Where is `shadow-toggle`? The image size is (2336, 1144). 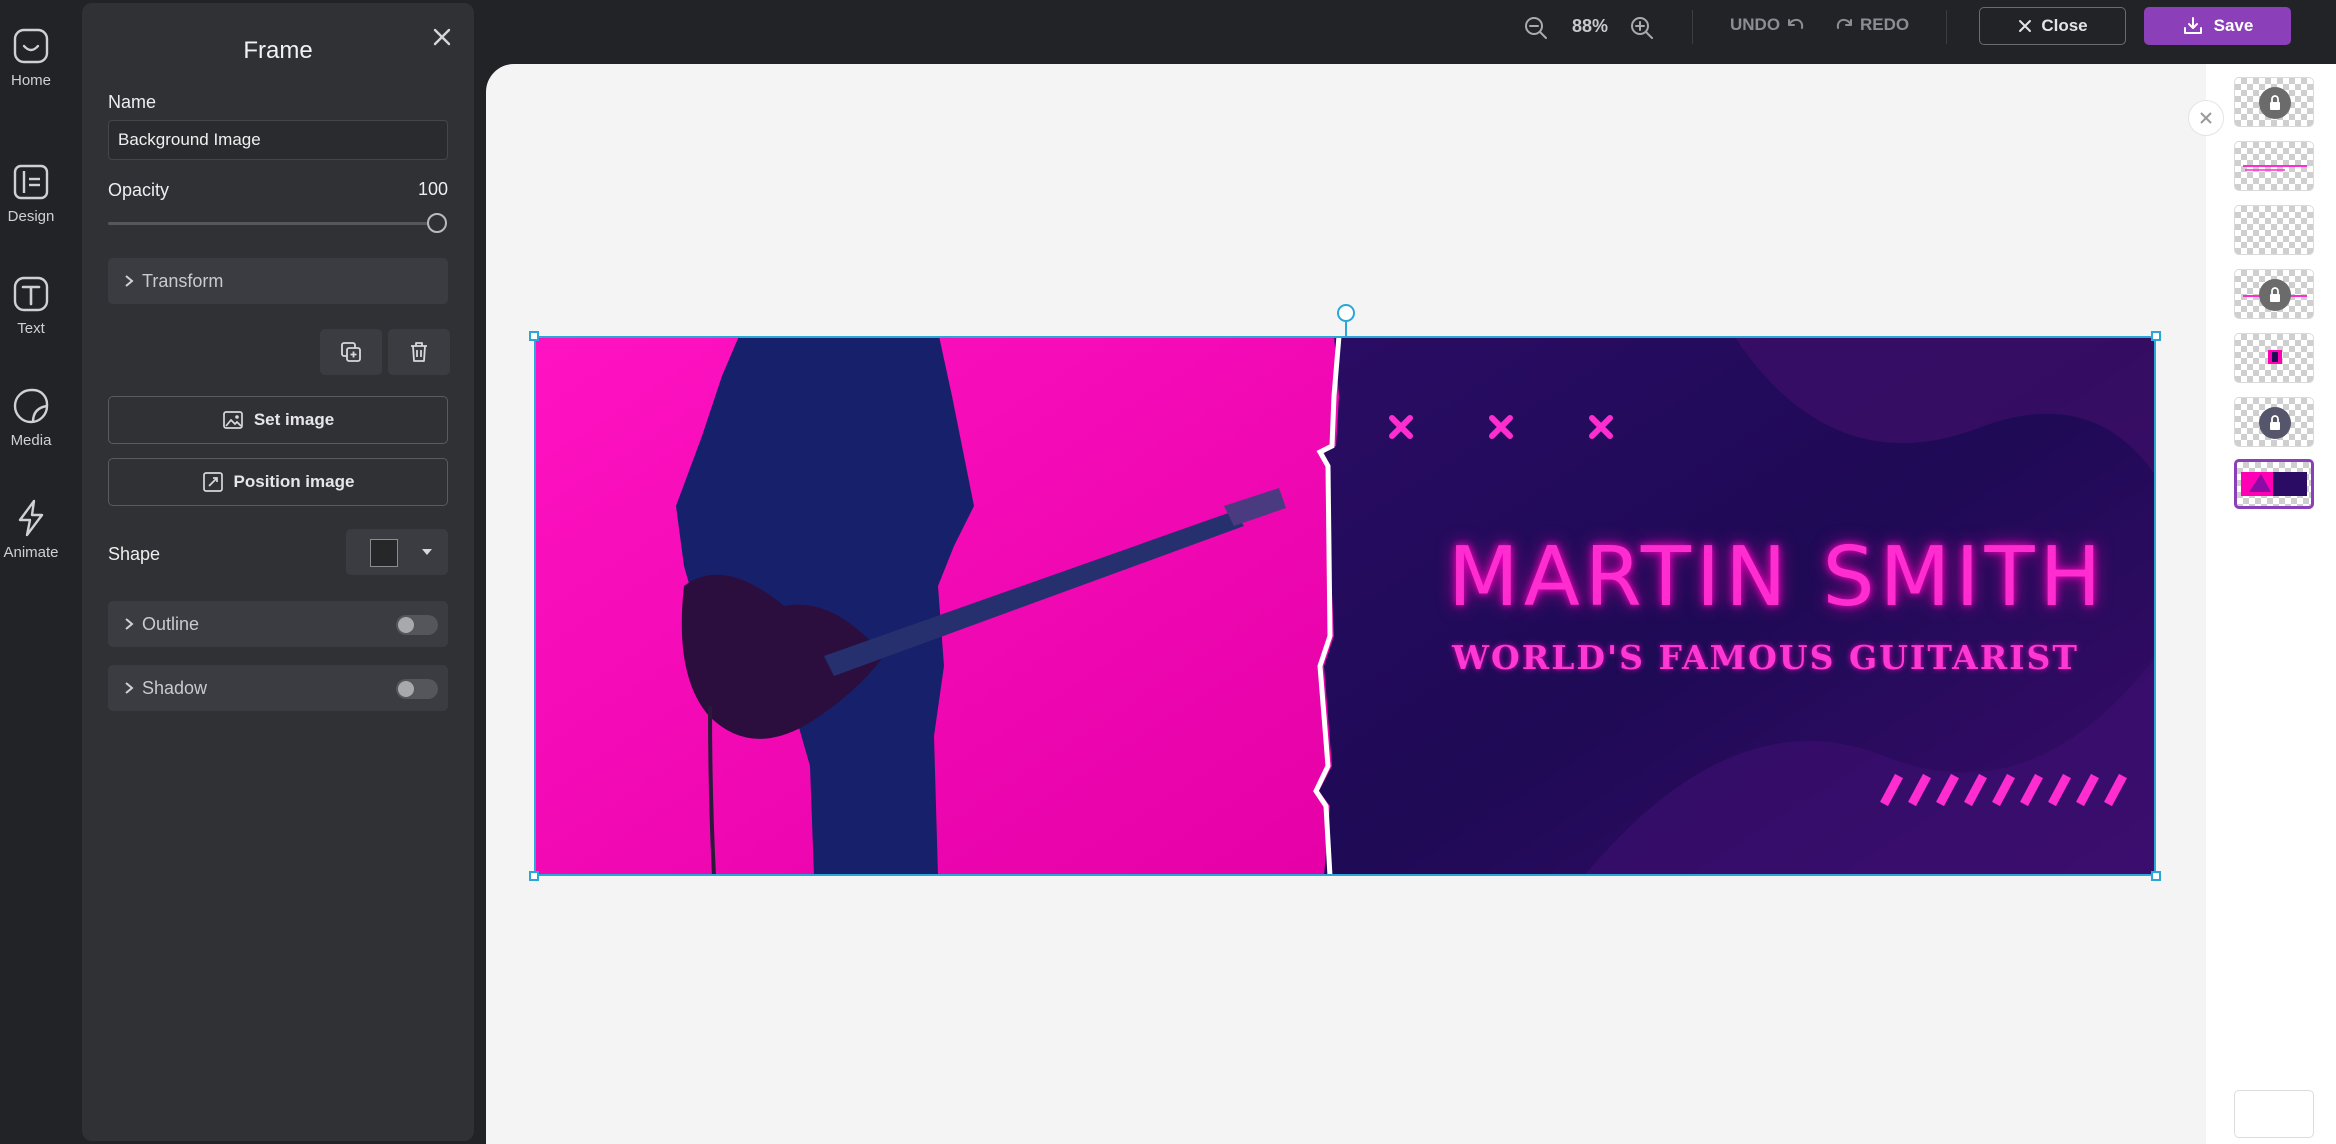 shadow-toggle is located at coordinates (417, 689).